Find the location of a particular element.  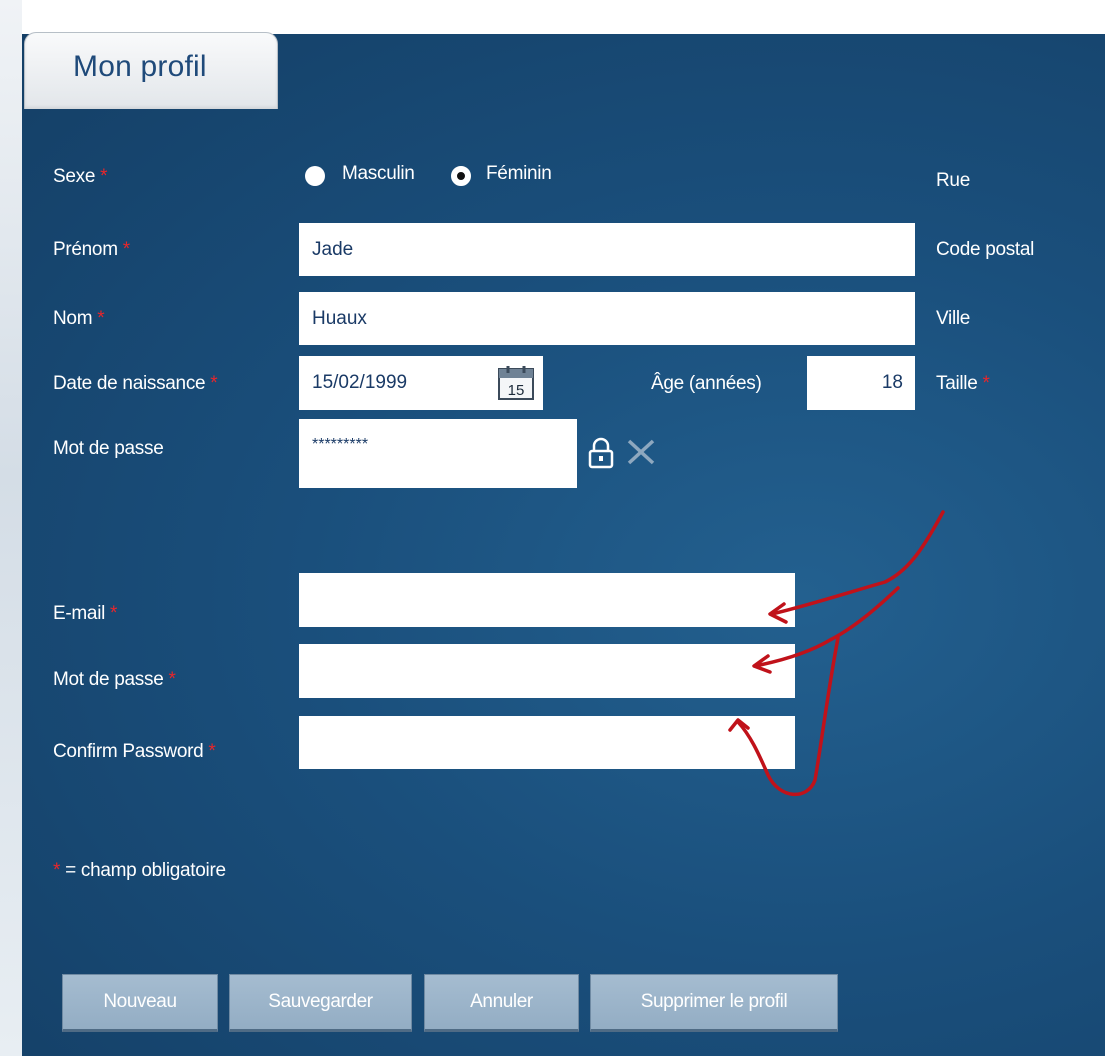

nom-field is located at coordinates (607, 318).